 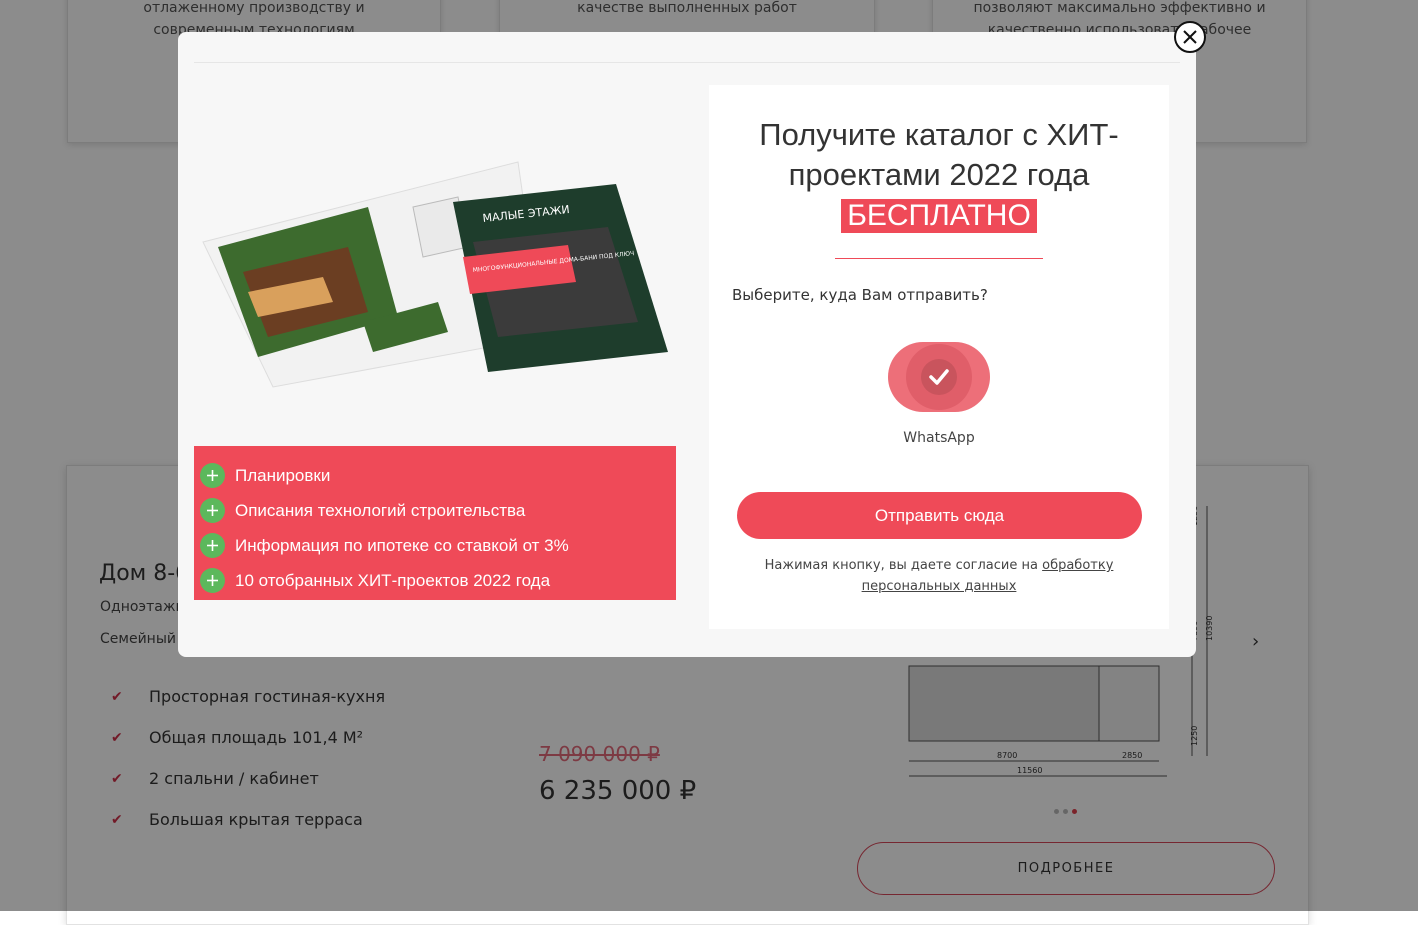 What do you see at coordinates (380, 510) in the screenshot?
I see `benefit-text: Описания технологий строительства` at bounding box center [380, 510].